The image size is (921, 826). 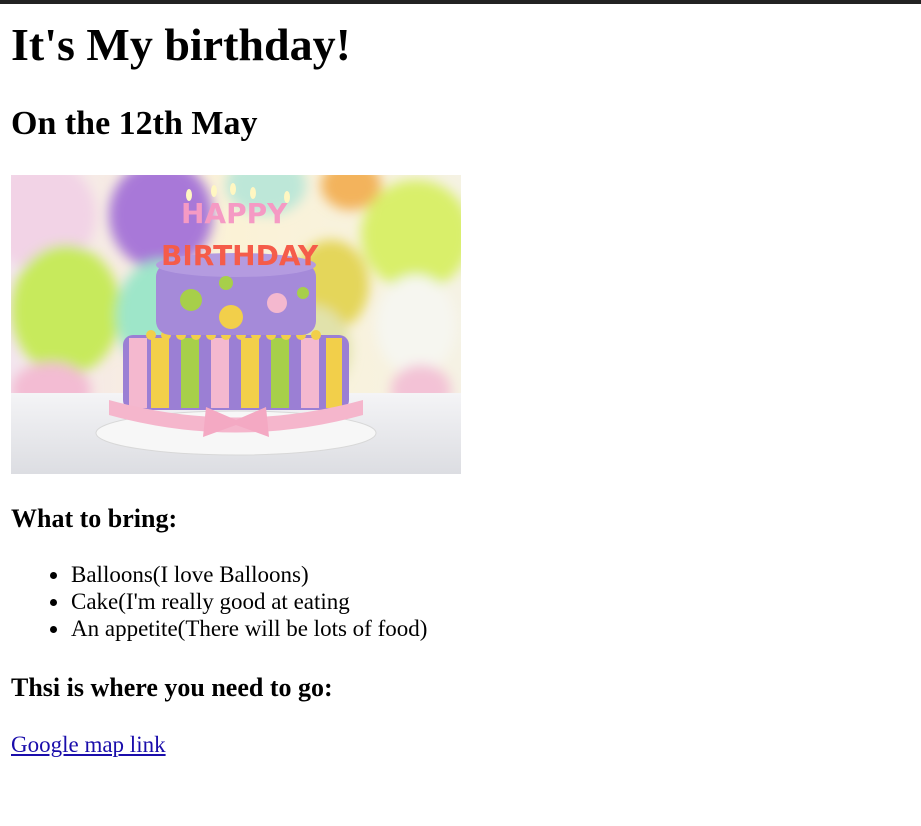 I want to click on list-item: An appetite(There will be lots of food), so click(x=238, y=628).